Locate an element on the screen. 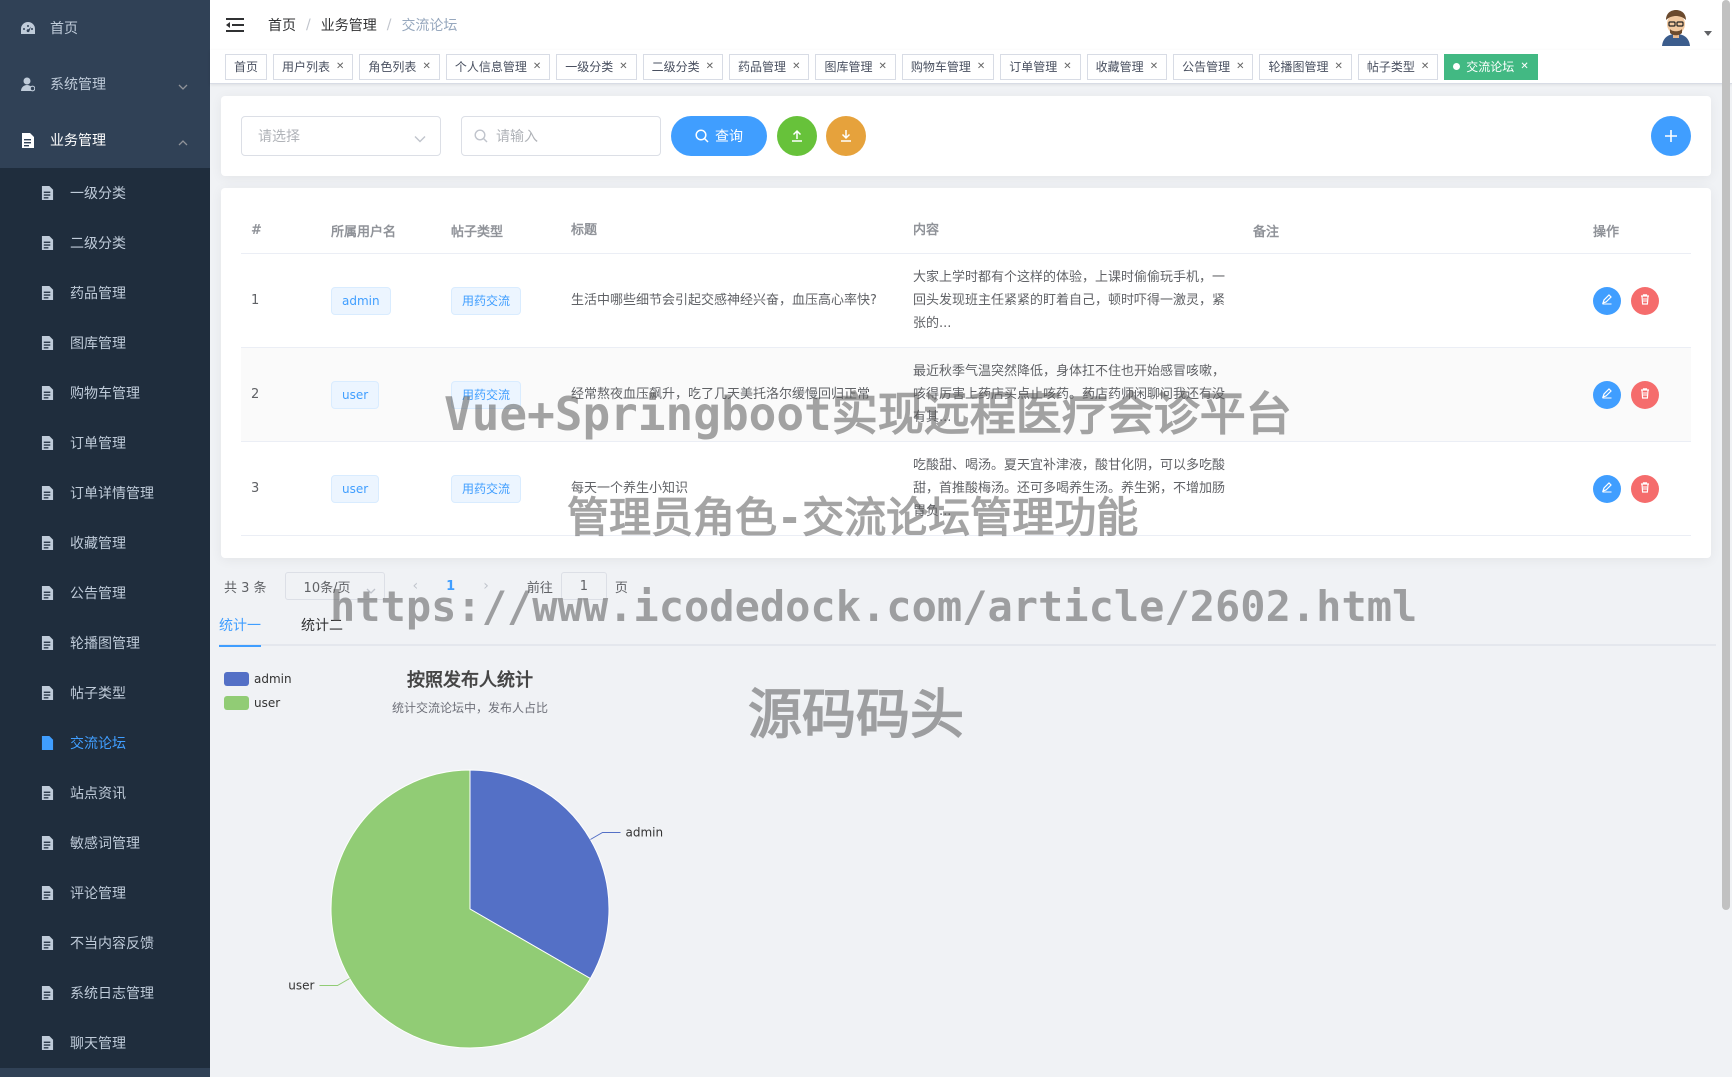 The height and width of the screenshot is (1077, 1732). navbar: 首页 / 业务管理 / 交流论坛 is located at coordinates (971, 25).